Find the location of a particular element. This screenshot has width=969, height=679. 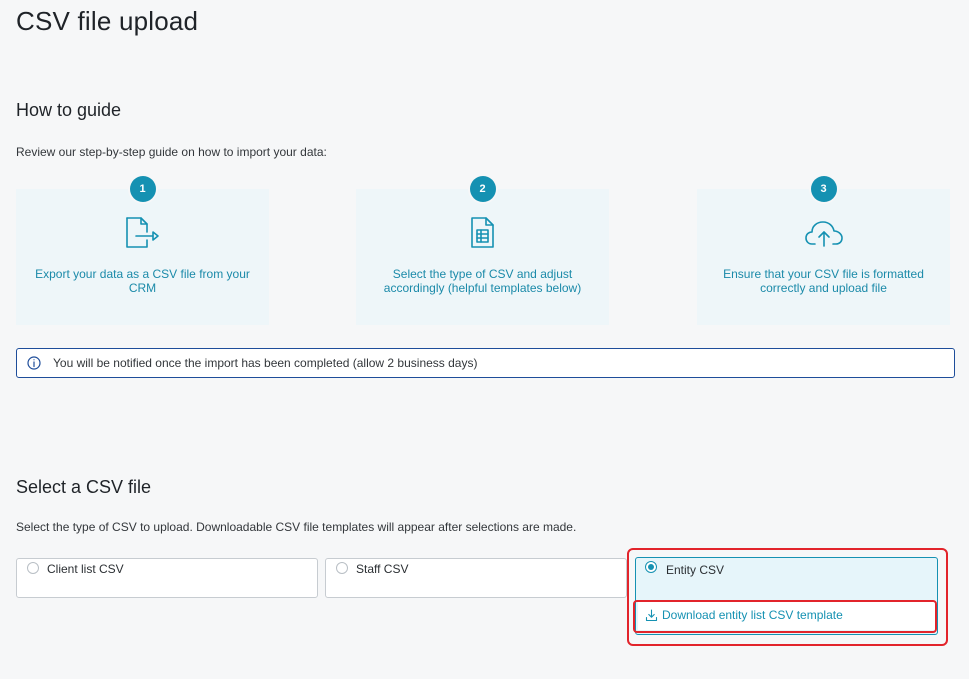

cloud-upload-icon is located at coordinates (824, 233).